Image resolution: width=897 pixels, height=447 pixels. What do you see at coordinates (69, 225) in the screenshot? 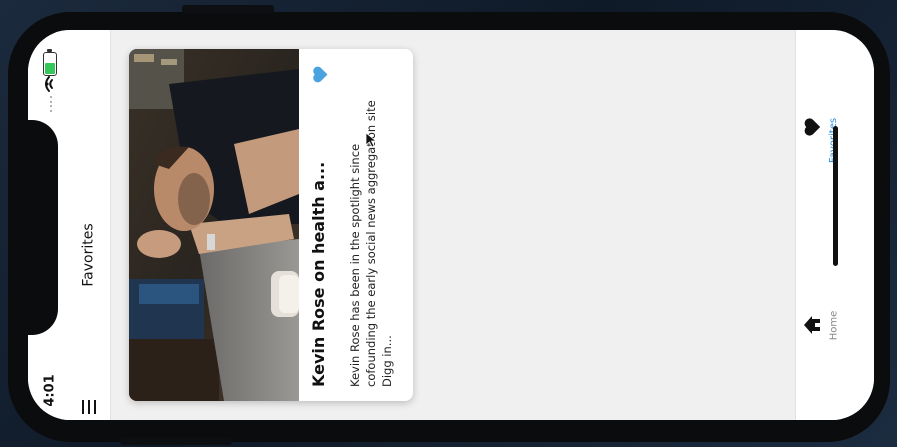
I see `top-bar: 4:01 Favorites` at bounding box center [69, 225].